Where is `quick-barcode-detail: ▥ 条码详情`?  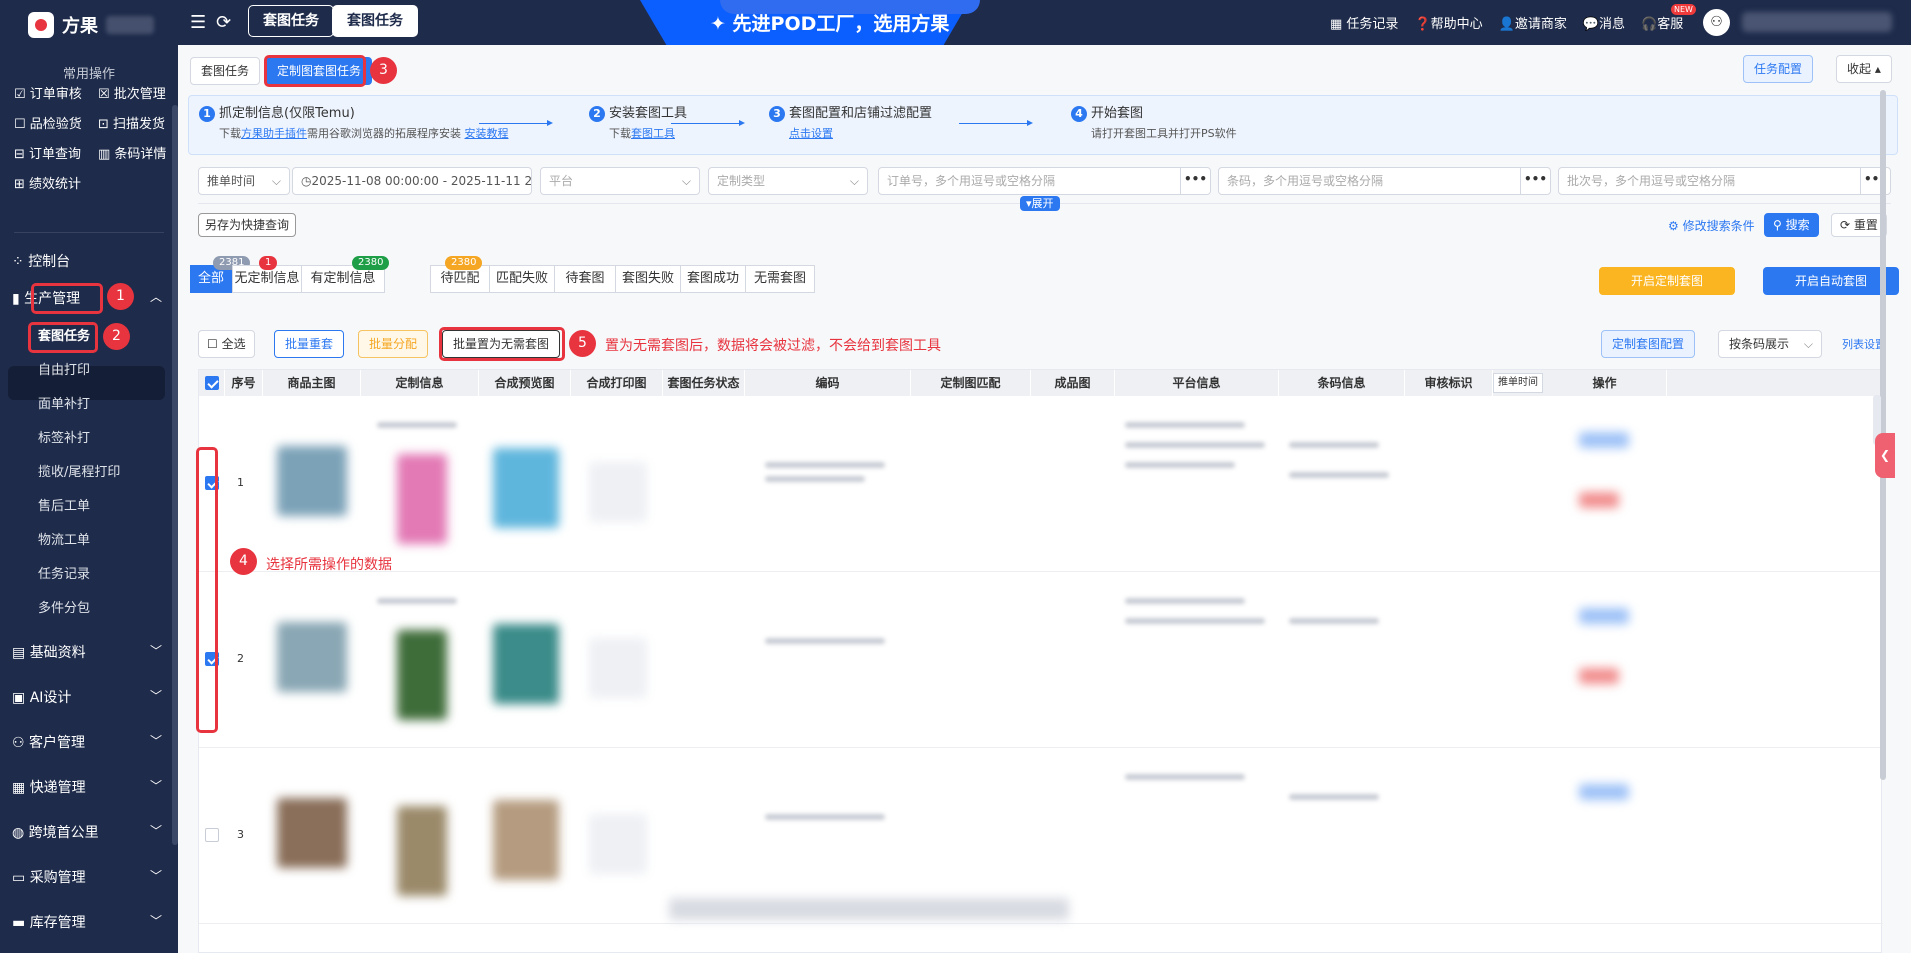
quick-barcode-detail: ▥ 条码详情 is located at coordinates (132, 152).